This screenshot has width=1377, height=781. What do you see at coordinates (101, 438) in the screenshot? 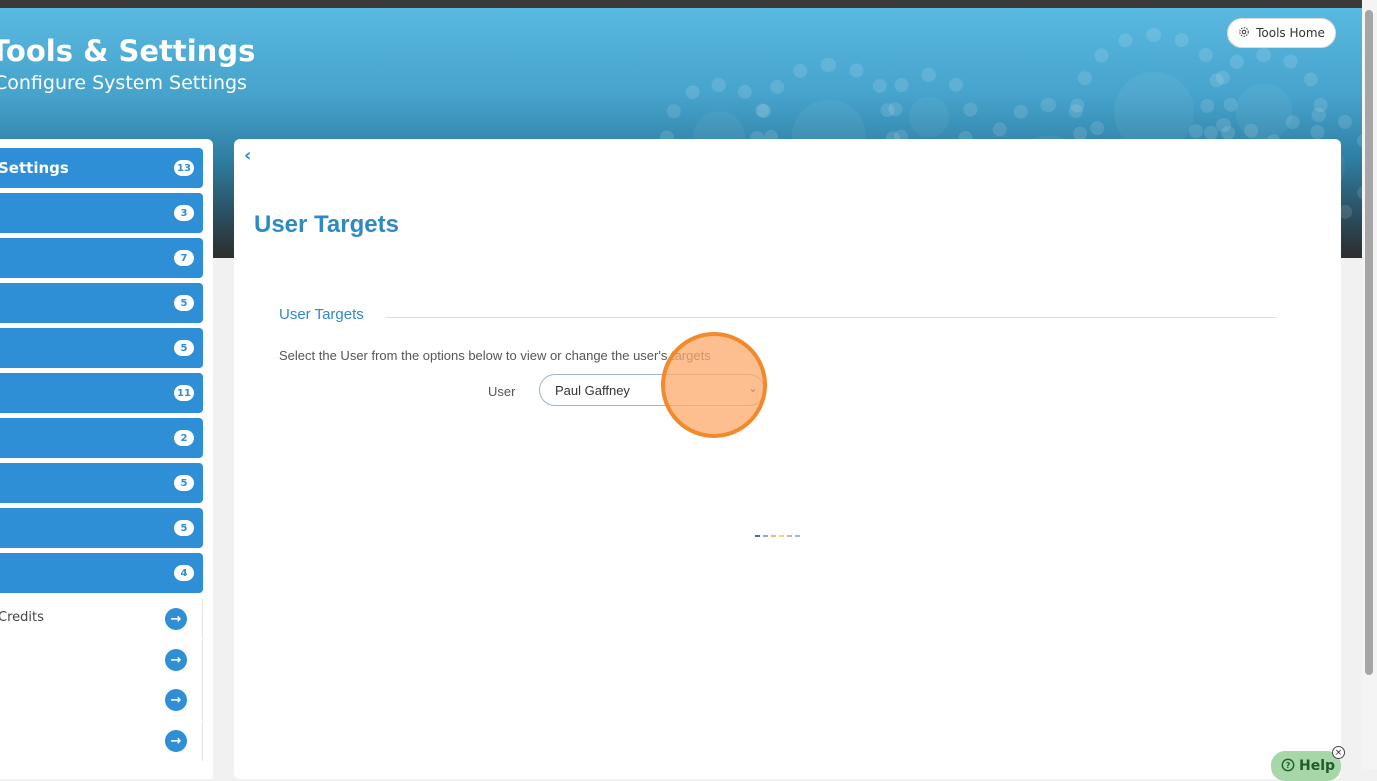
I see `sidebar-item: 2` at bounding box center [101, 438].